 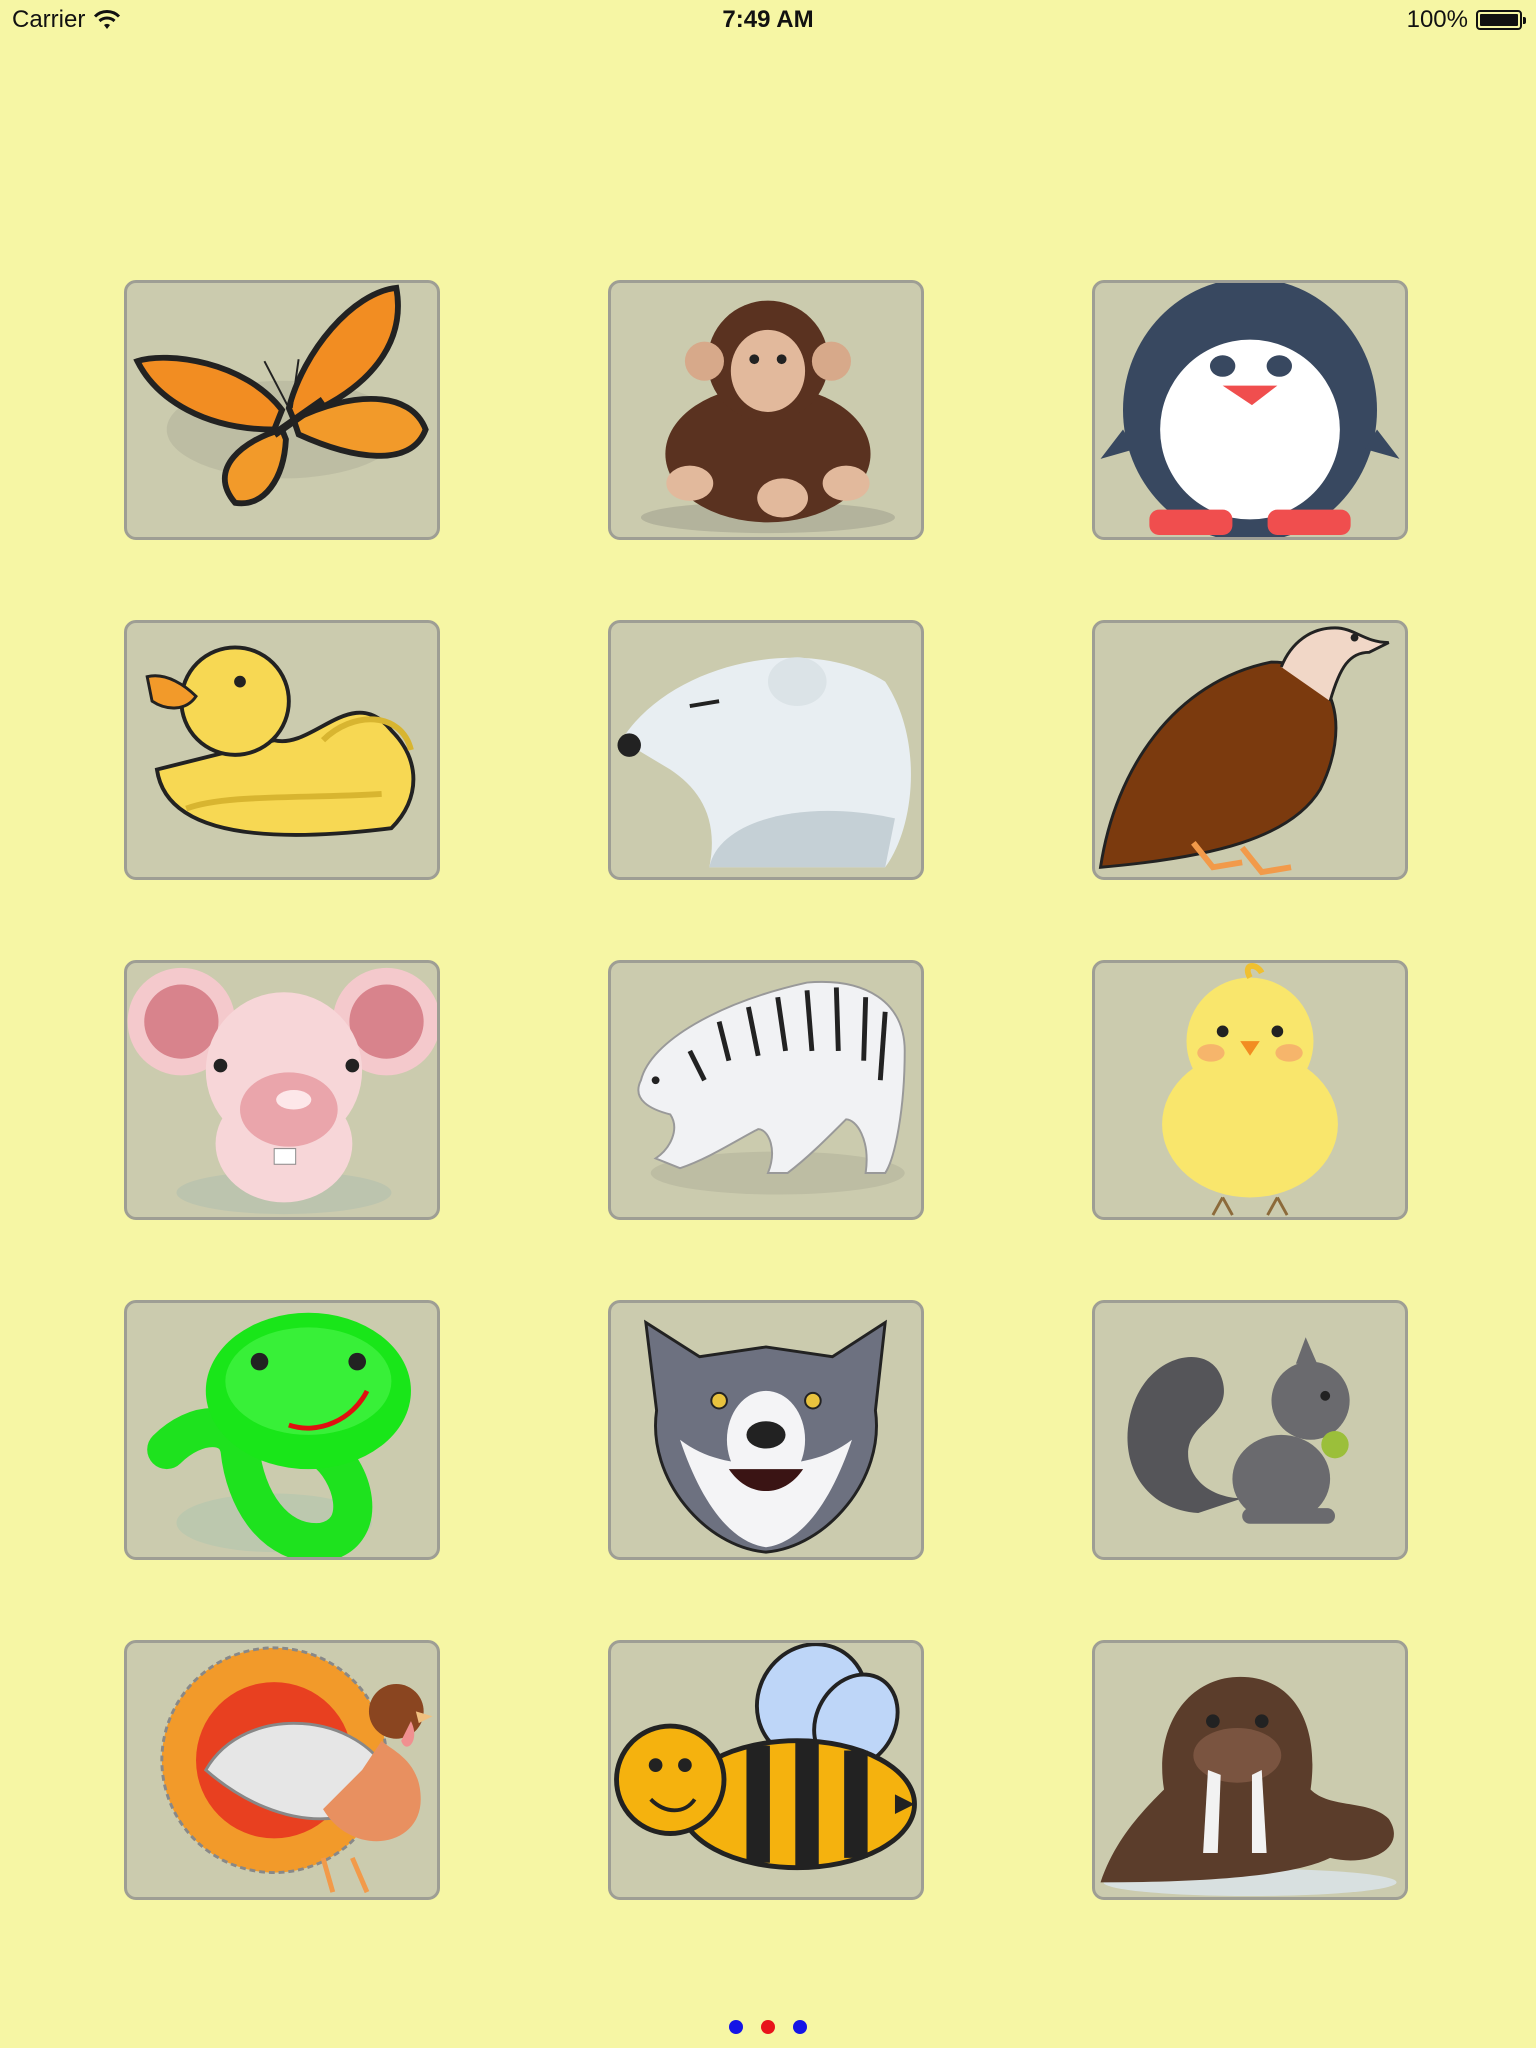 I want to click on penguin-icon, so click(x=1250, y=410).